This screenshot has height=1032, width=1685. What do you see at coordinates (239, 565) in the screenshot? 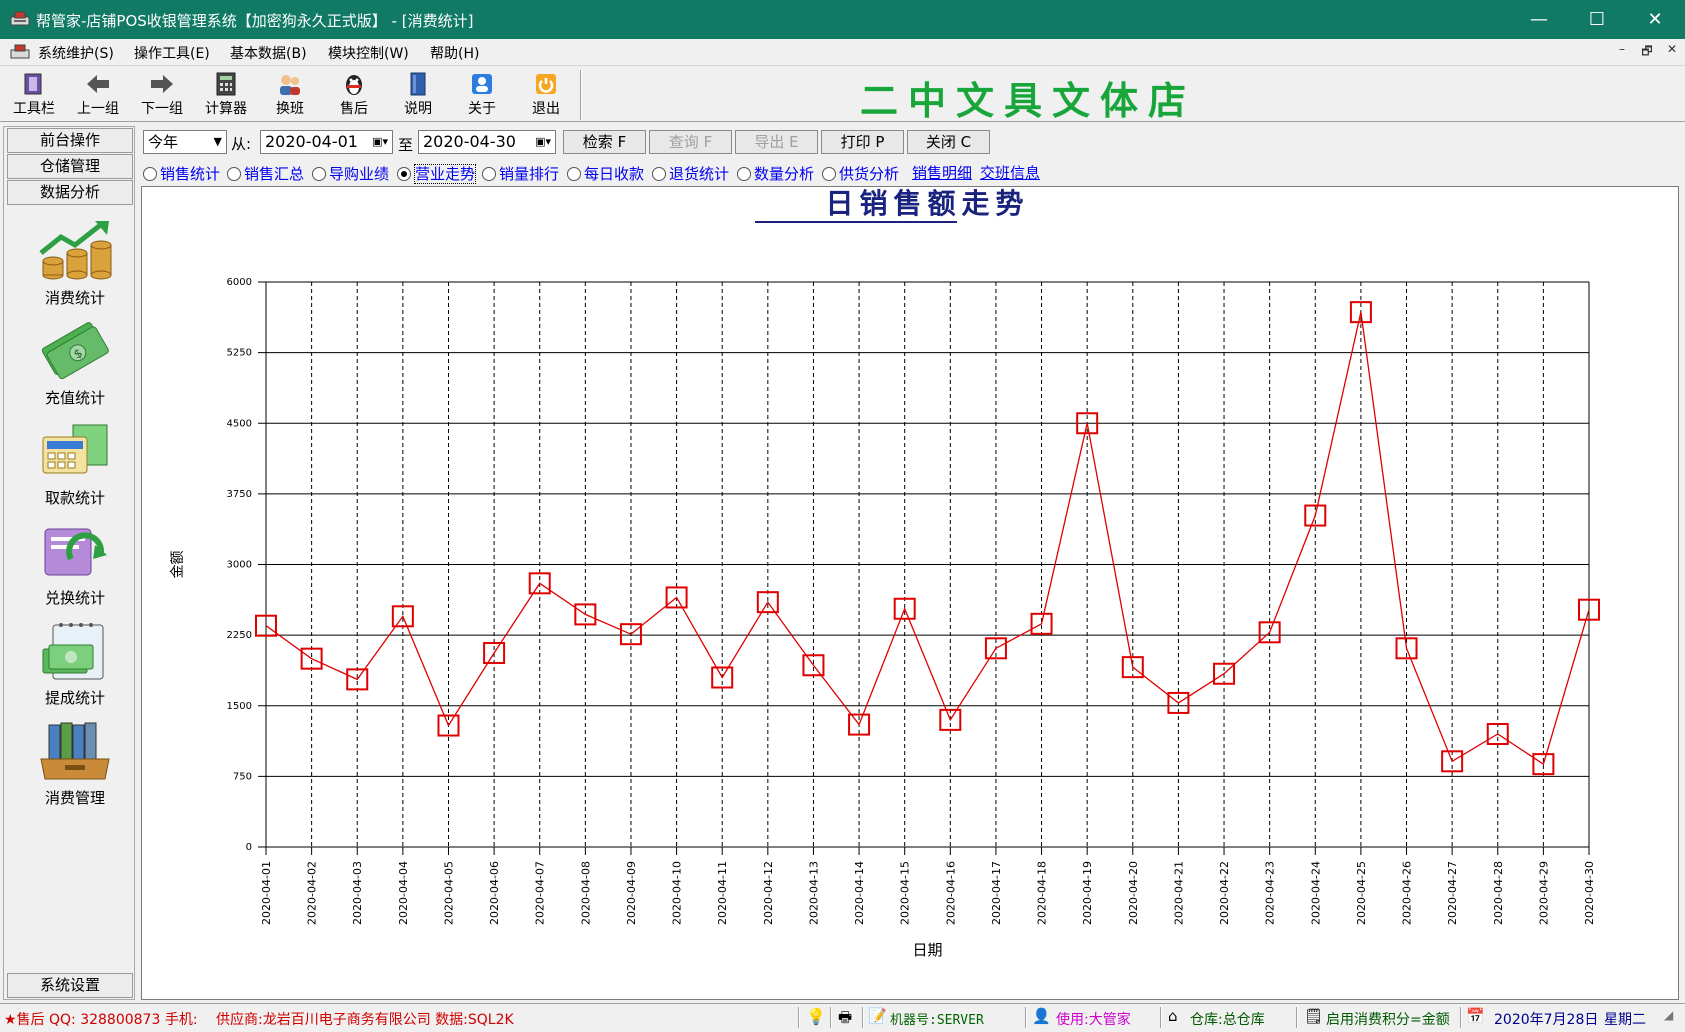
I see `y-tick-label: 3000` at bounding box center [239, 565].